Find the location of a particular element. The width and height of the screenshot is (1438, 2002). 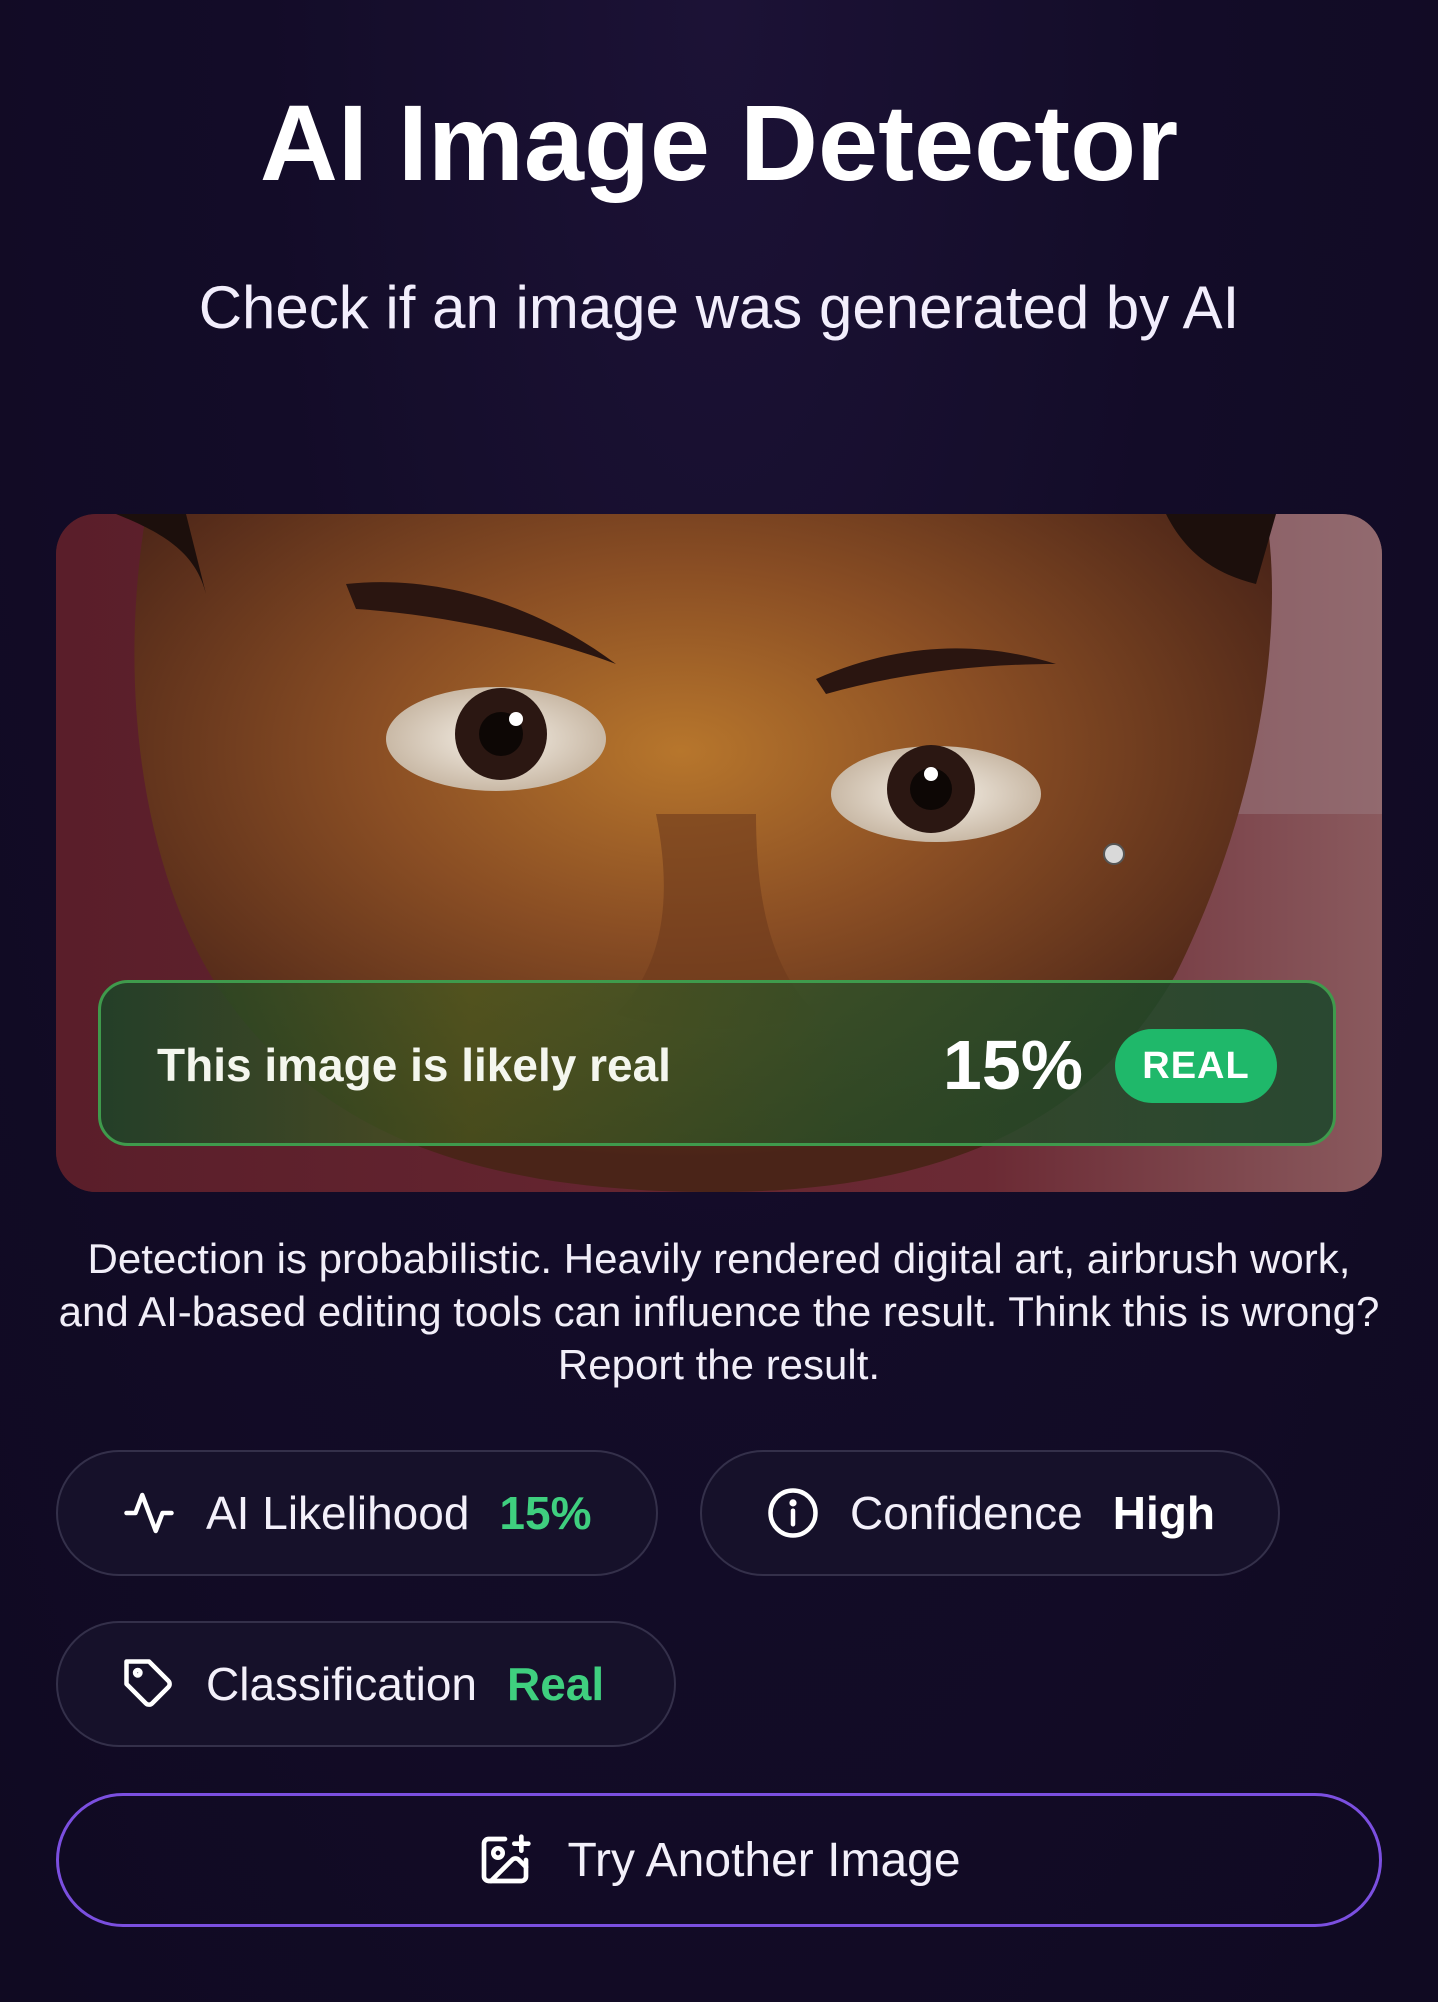

ai-likelihood-value: 15% is located at coordinates (545, 1513).